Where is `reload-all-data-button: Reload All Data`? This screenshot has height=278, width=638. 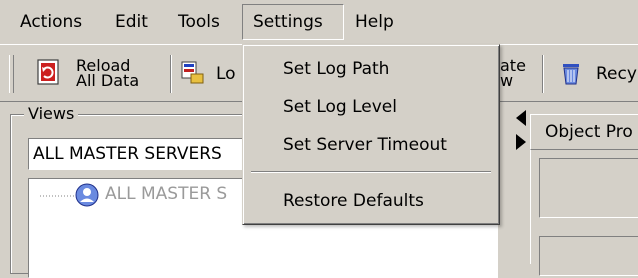
reload-all-data-button: Reload All Data is located at coordinates (95, 73).